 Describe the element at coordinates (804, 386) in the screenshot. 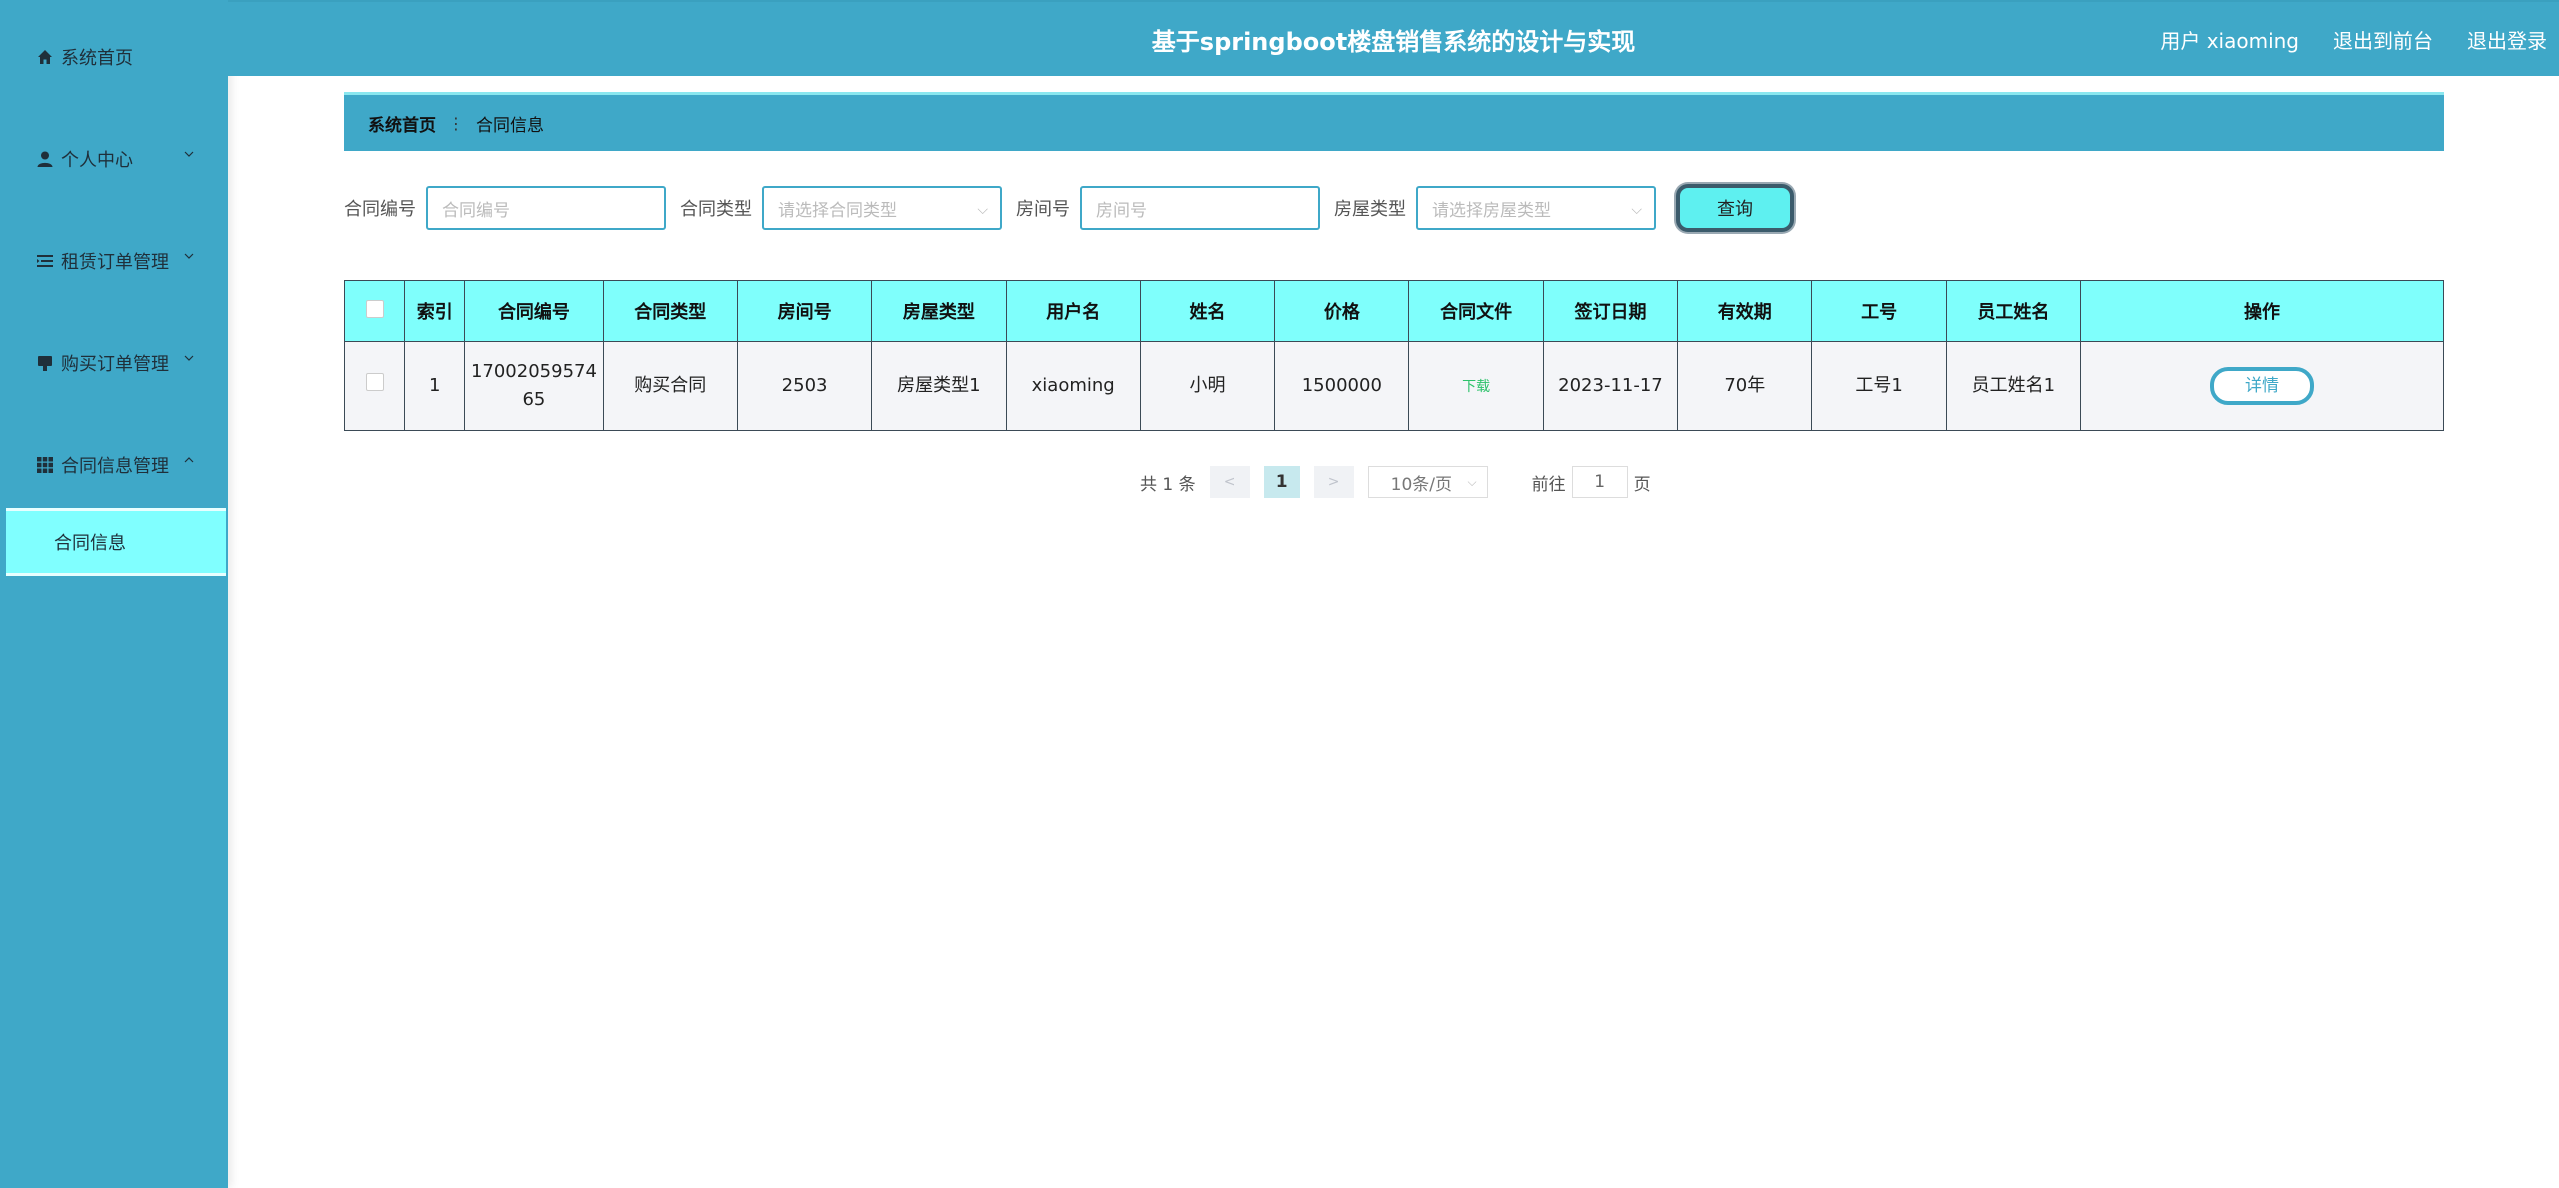

I see `cell-room-no: 2503` at that location.